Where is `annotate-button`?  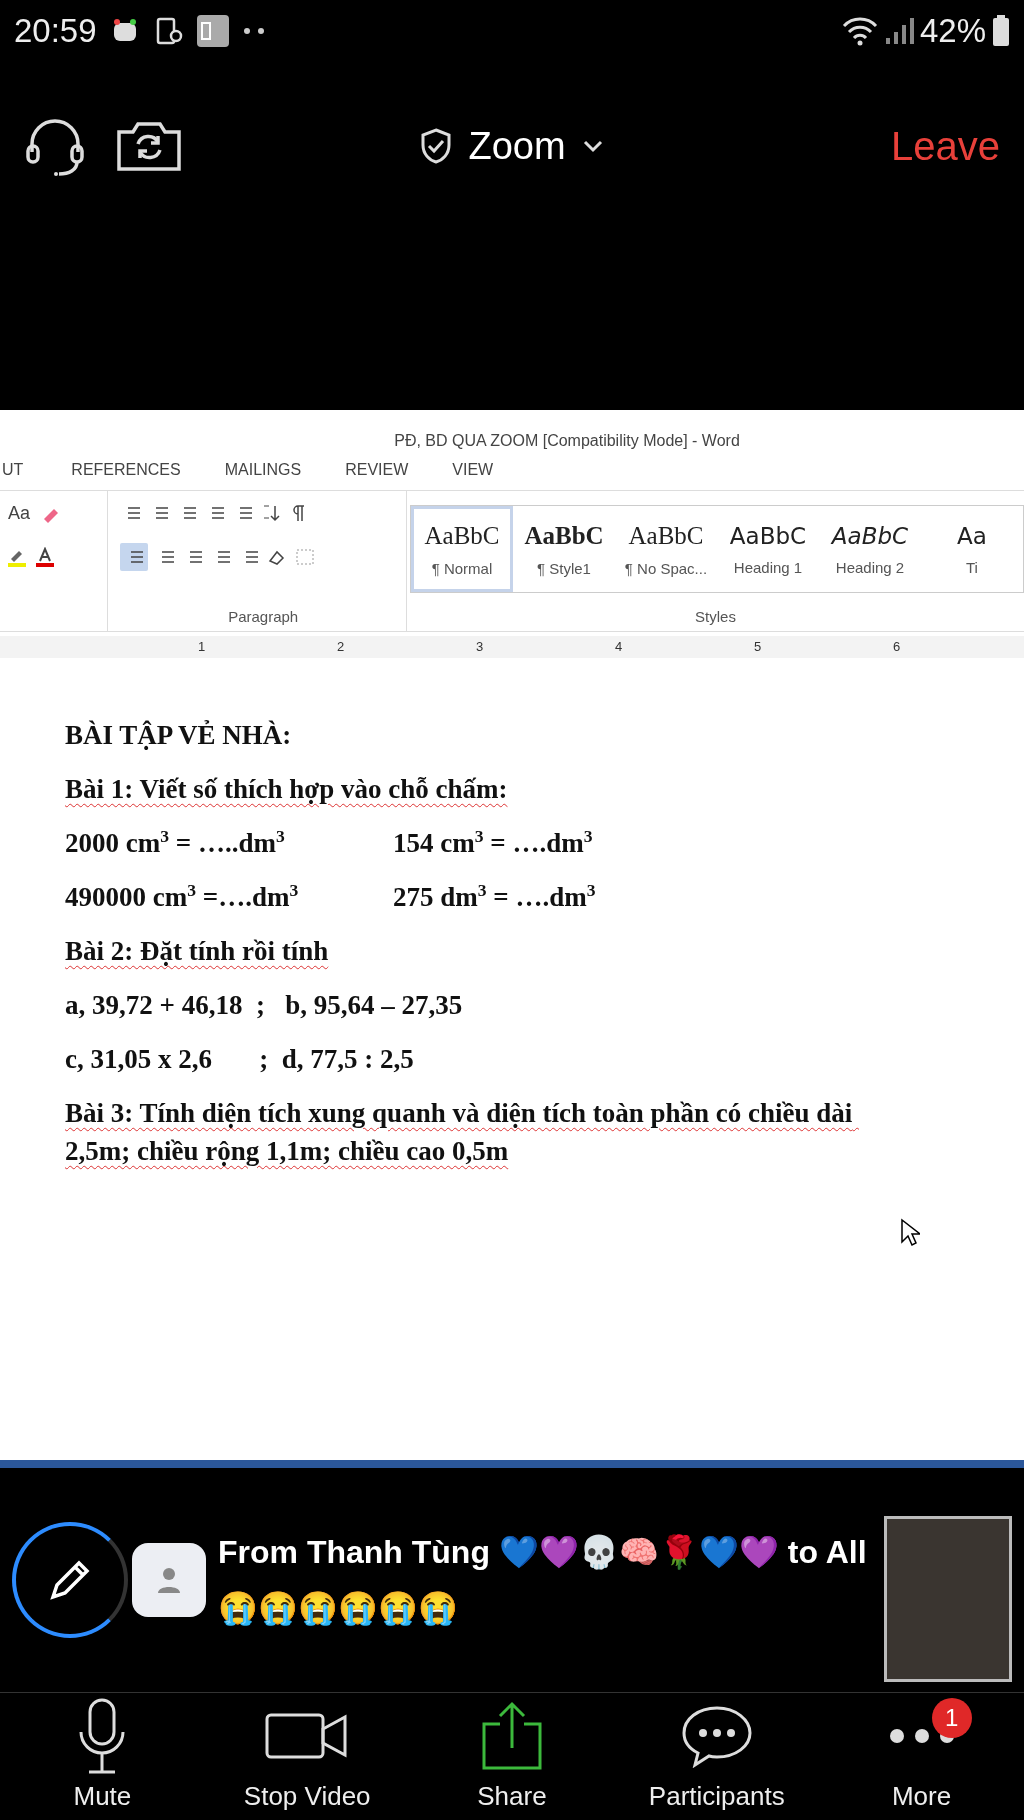
annotate-button is located at coordinates (70, 1580).